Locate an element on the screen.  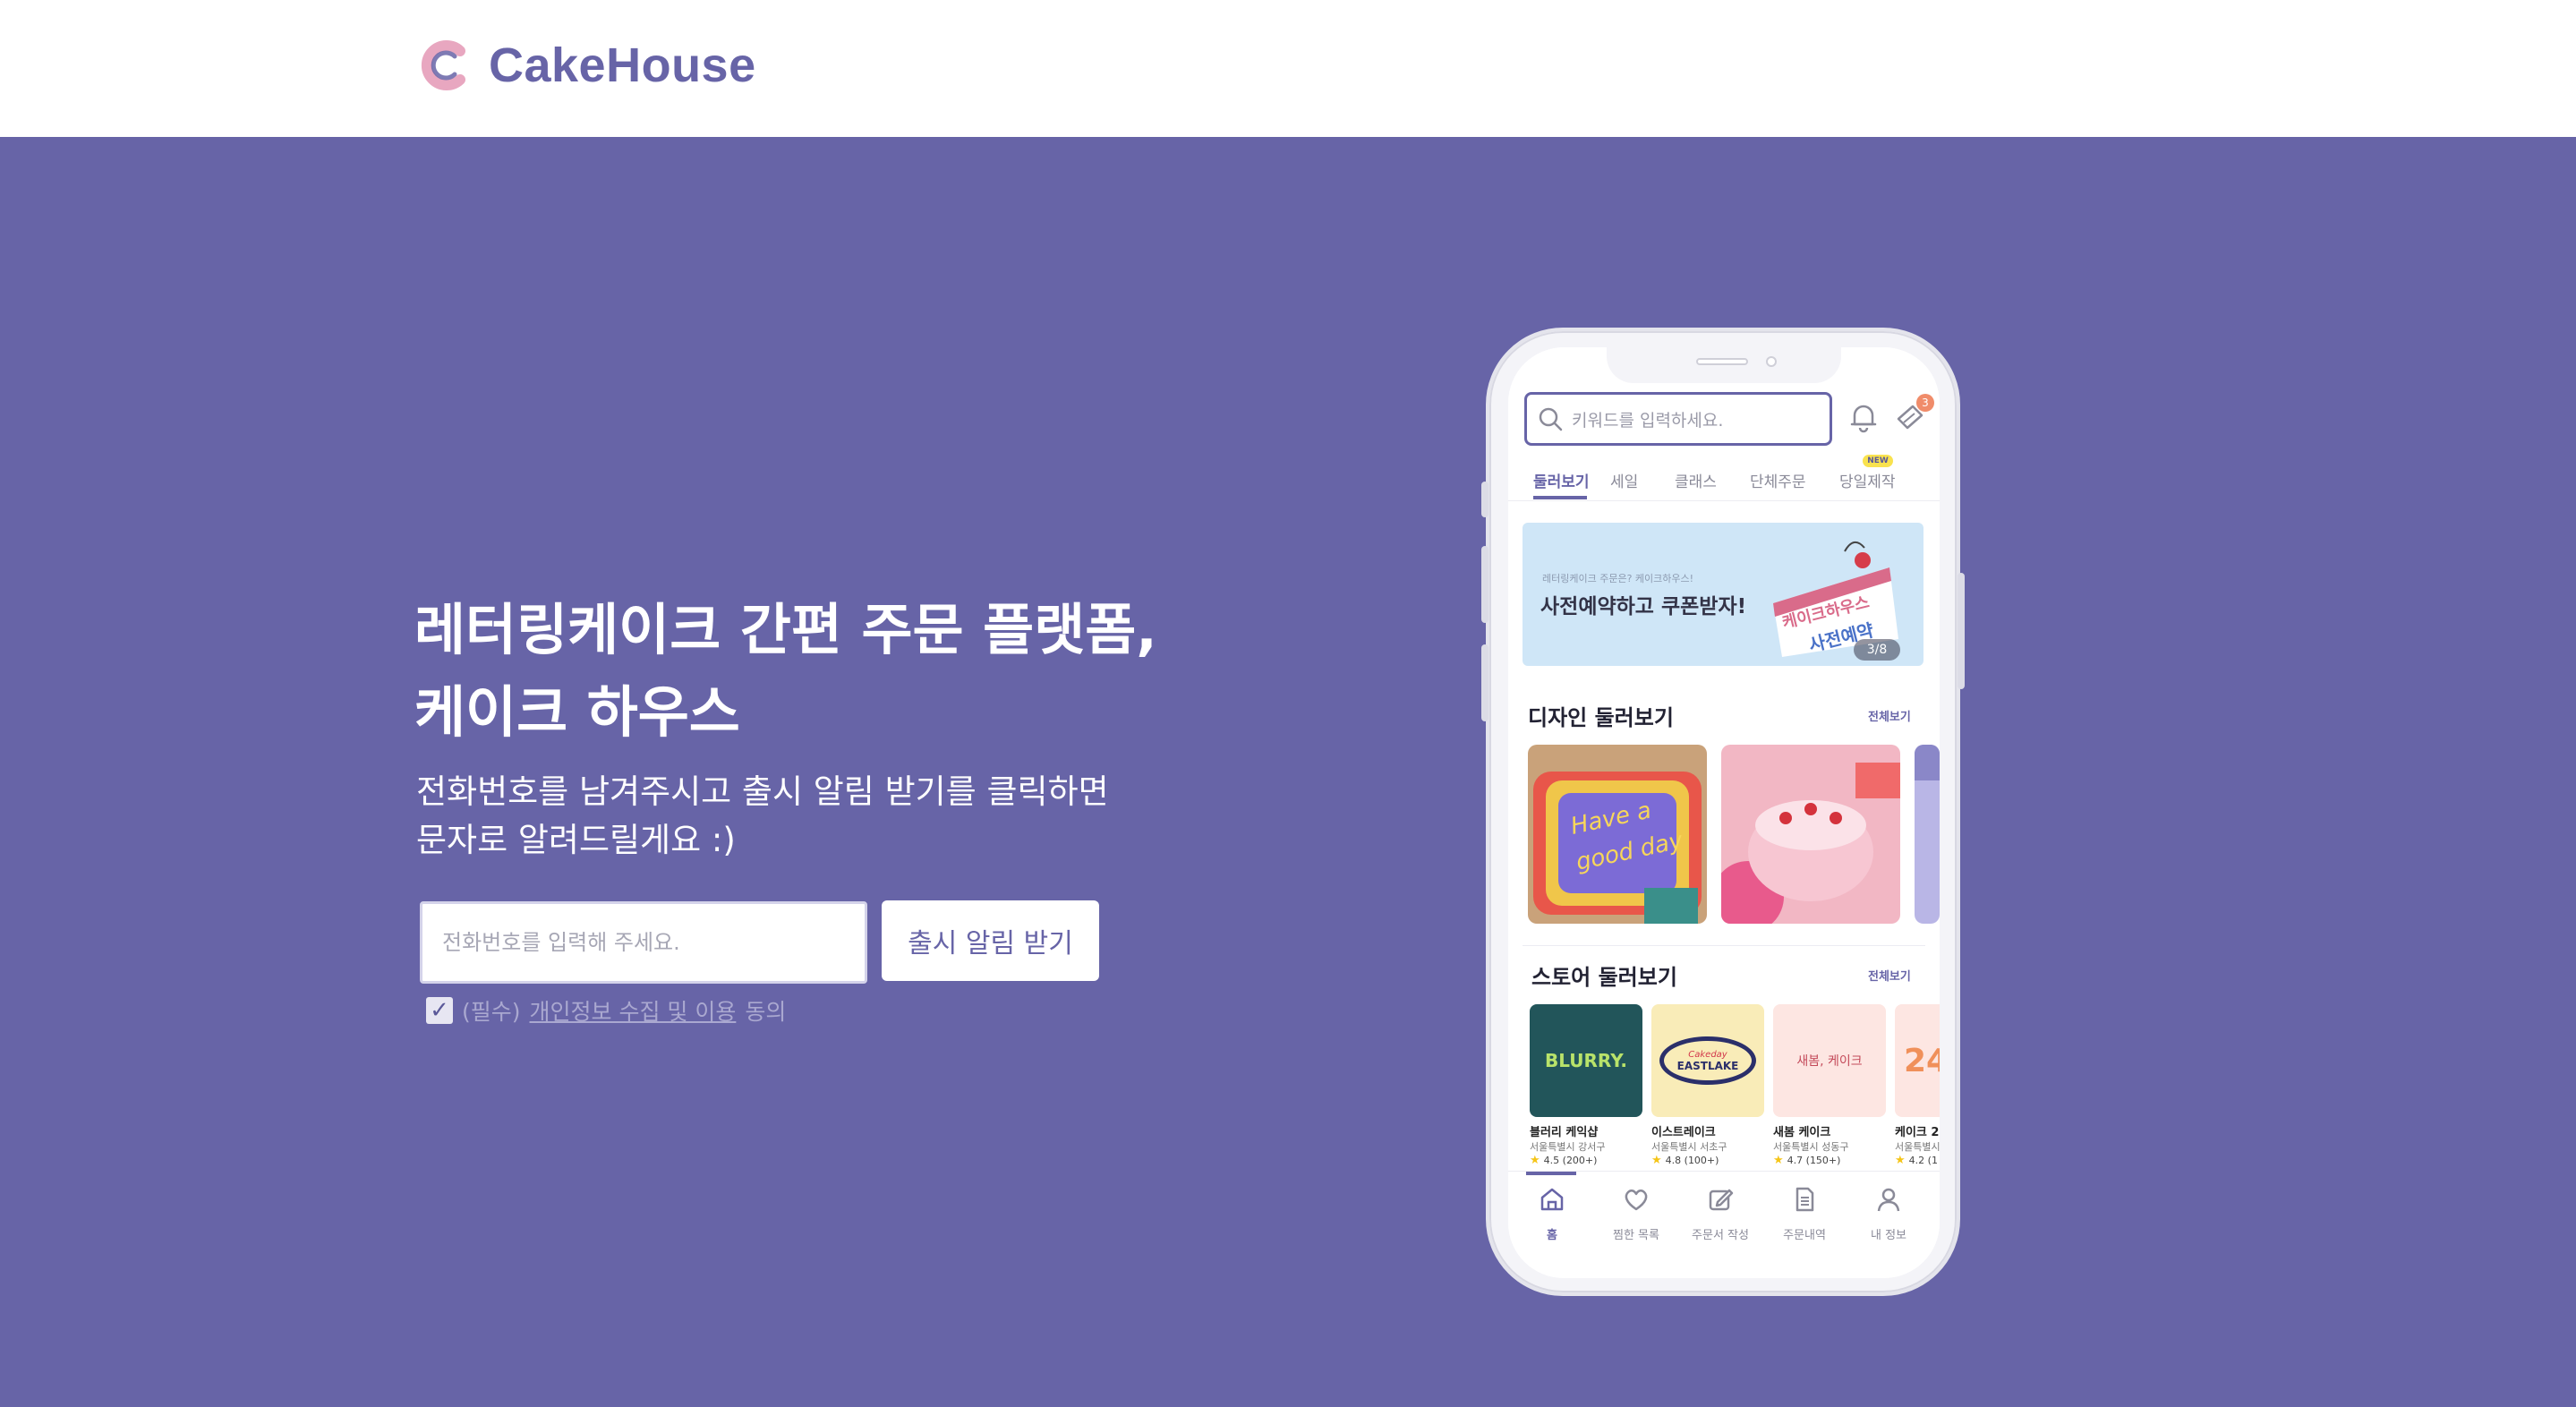
privacy-consent: ✓ (필수) 개인정보 수집 및 이용 동의 is located at coordinates (606, 1010).